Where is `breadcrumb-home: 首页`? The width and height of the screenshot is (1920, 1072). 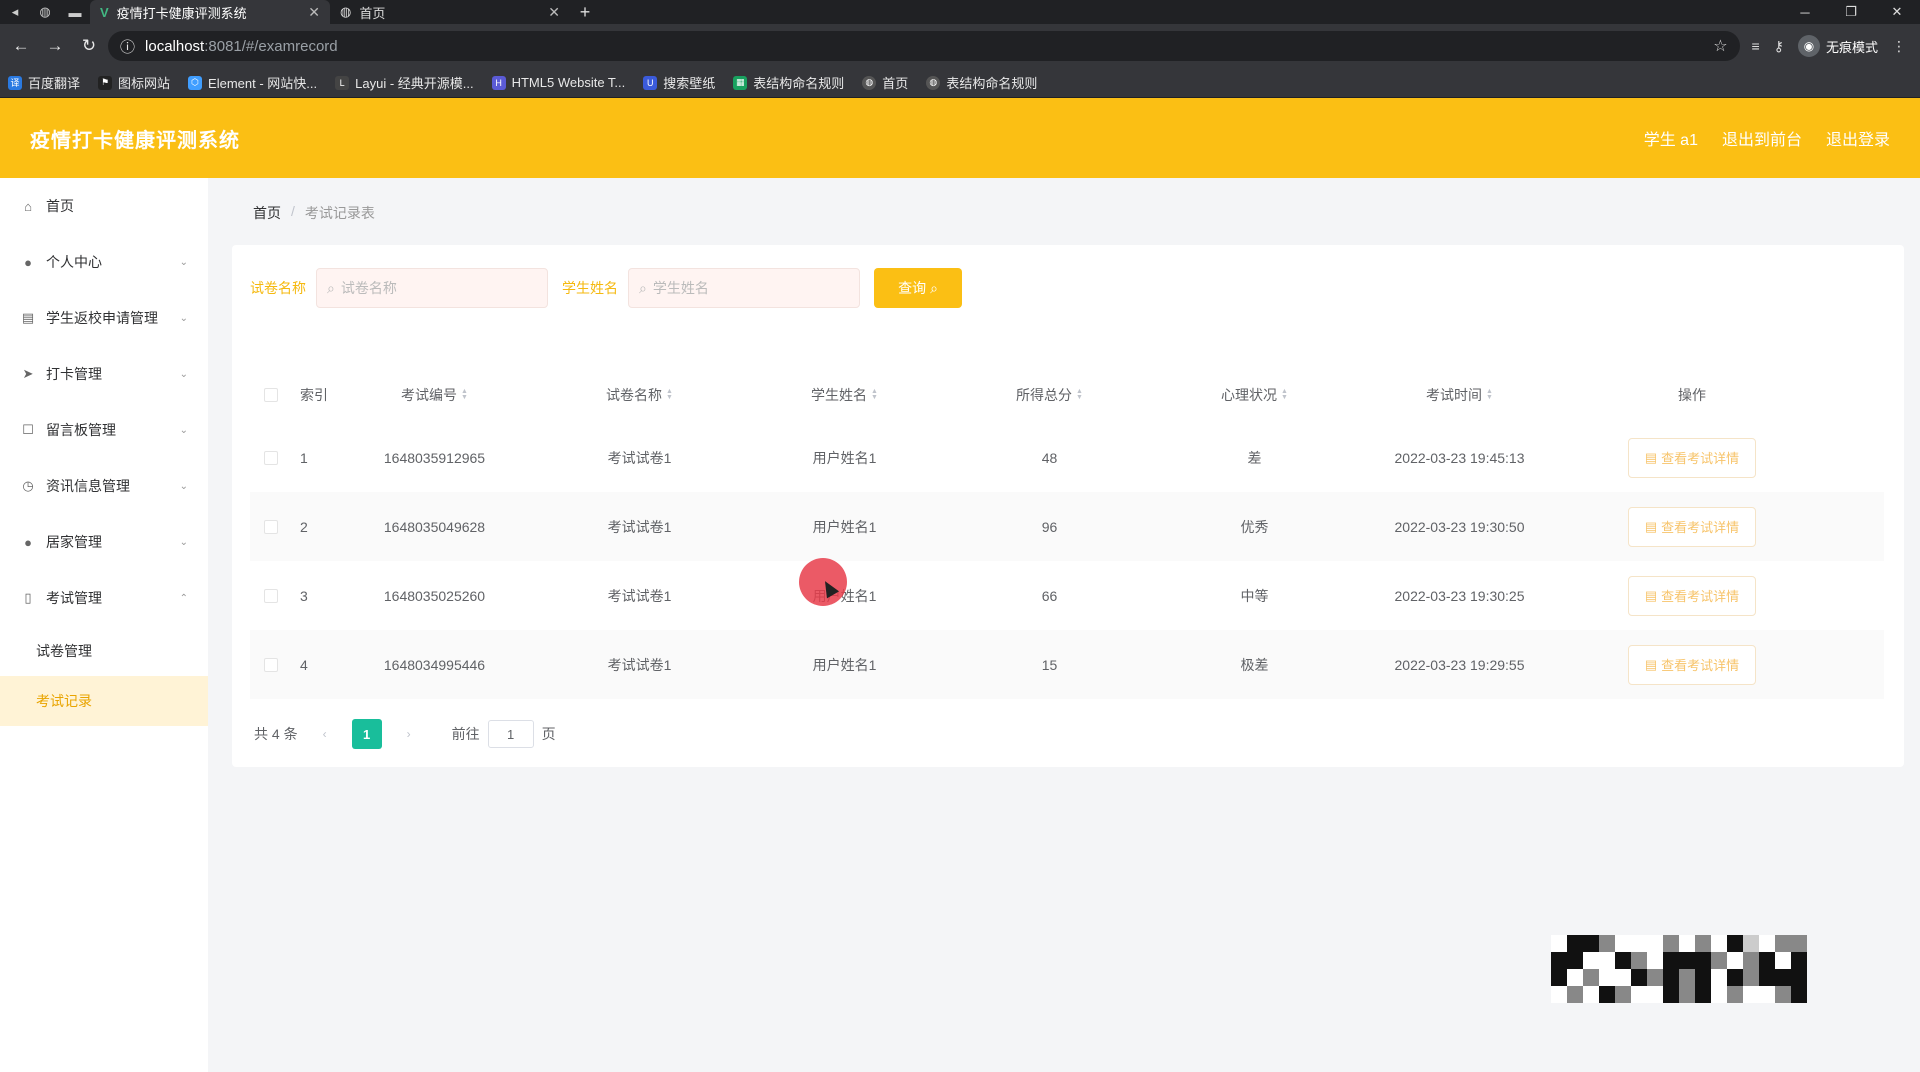
breadcrumb-home: 首页 is located at coordinates (267, 213).